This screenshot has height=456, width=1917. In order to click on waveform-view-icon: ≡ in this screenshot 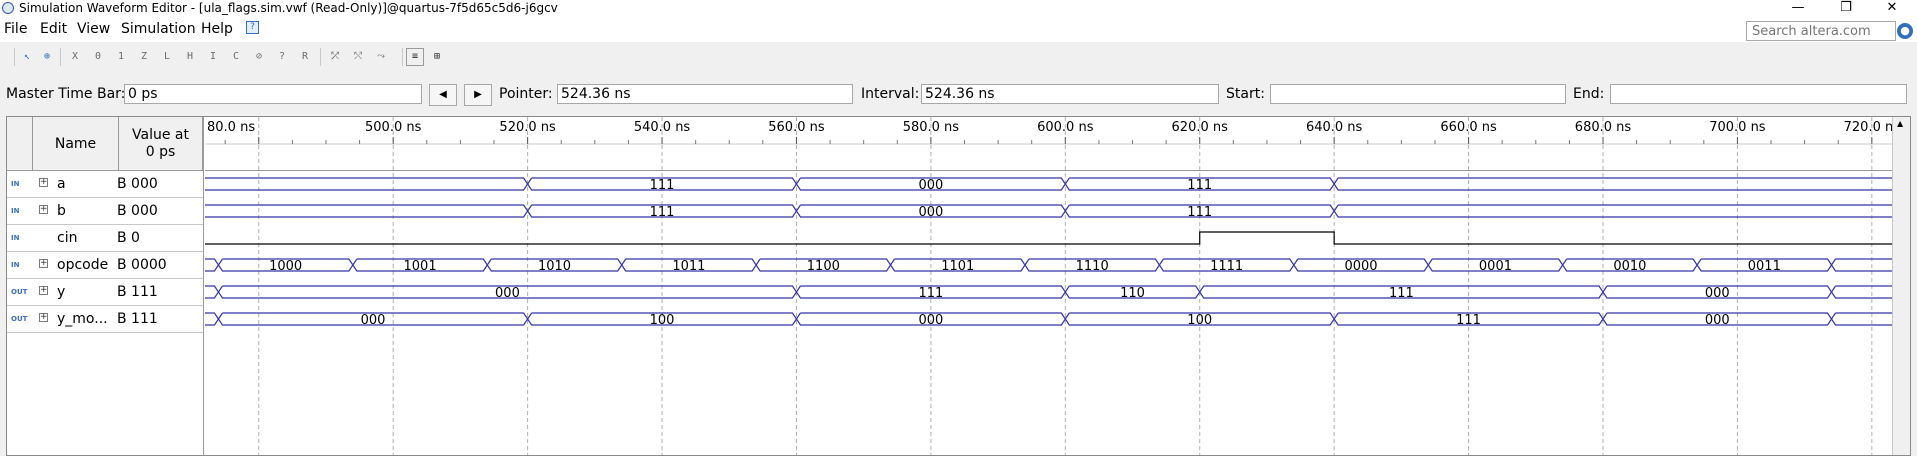, I will do `click(415, 57)`.